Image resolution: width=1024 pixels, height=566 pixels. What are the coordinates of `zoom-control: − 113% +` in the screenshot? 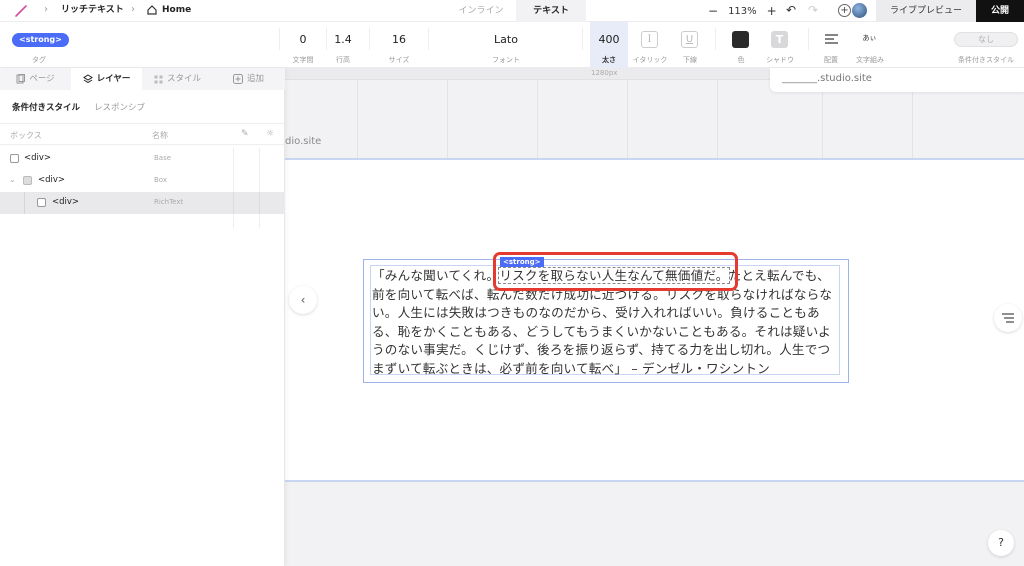 It's located at (742, 11).